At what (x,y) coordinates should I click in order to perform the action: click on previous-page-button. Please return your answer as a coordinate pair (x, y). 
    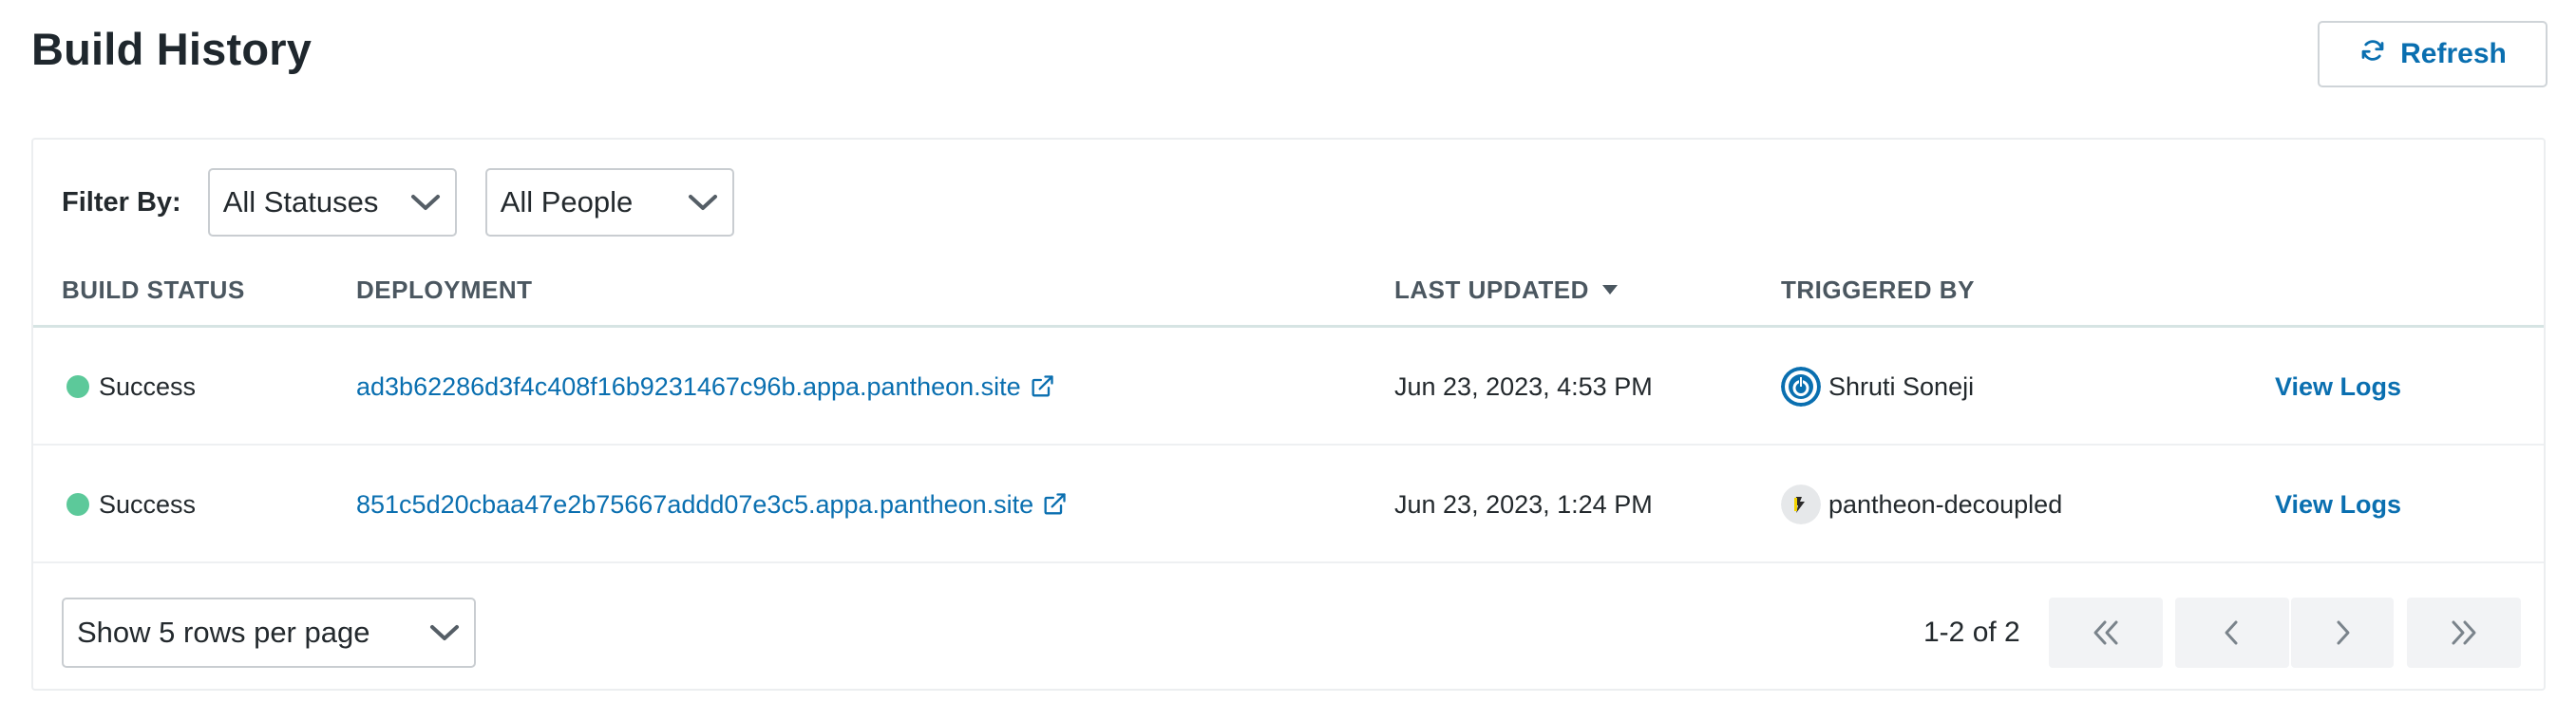
    Looking at the image, I should click on (2232, 633).